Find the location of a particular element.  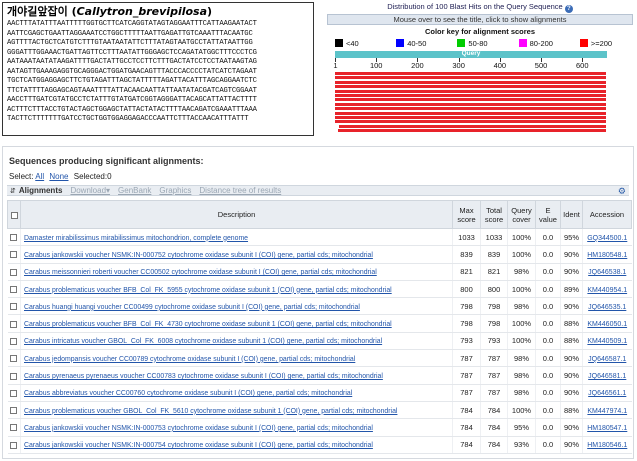

accession-link: JQ646581.1 is located at coordinates (607, 376).